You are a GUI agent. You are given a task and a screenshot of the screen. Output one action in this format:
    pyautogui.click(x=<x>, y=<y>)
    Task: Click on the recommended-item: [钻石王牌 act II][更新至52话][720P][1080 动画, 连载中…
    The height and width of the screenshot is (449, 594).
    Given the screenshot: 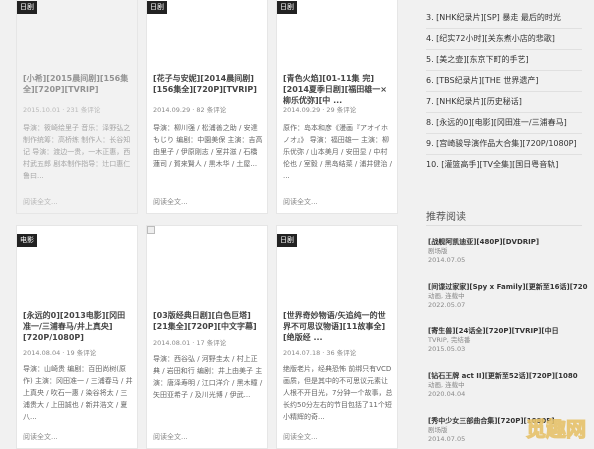 What is the action you would take?
    pyautogui.click(x=508, y=385)
    